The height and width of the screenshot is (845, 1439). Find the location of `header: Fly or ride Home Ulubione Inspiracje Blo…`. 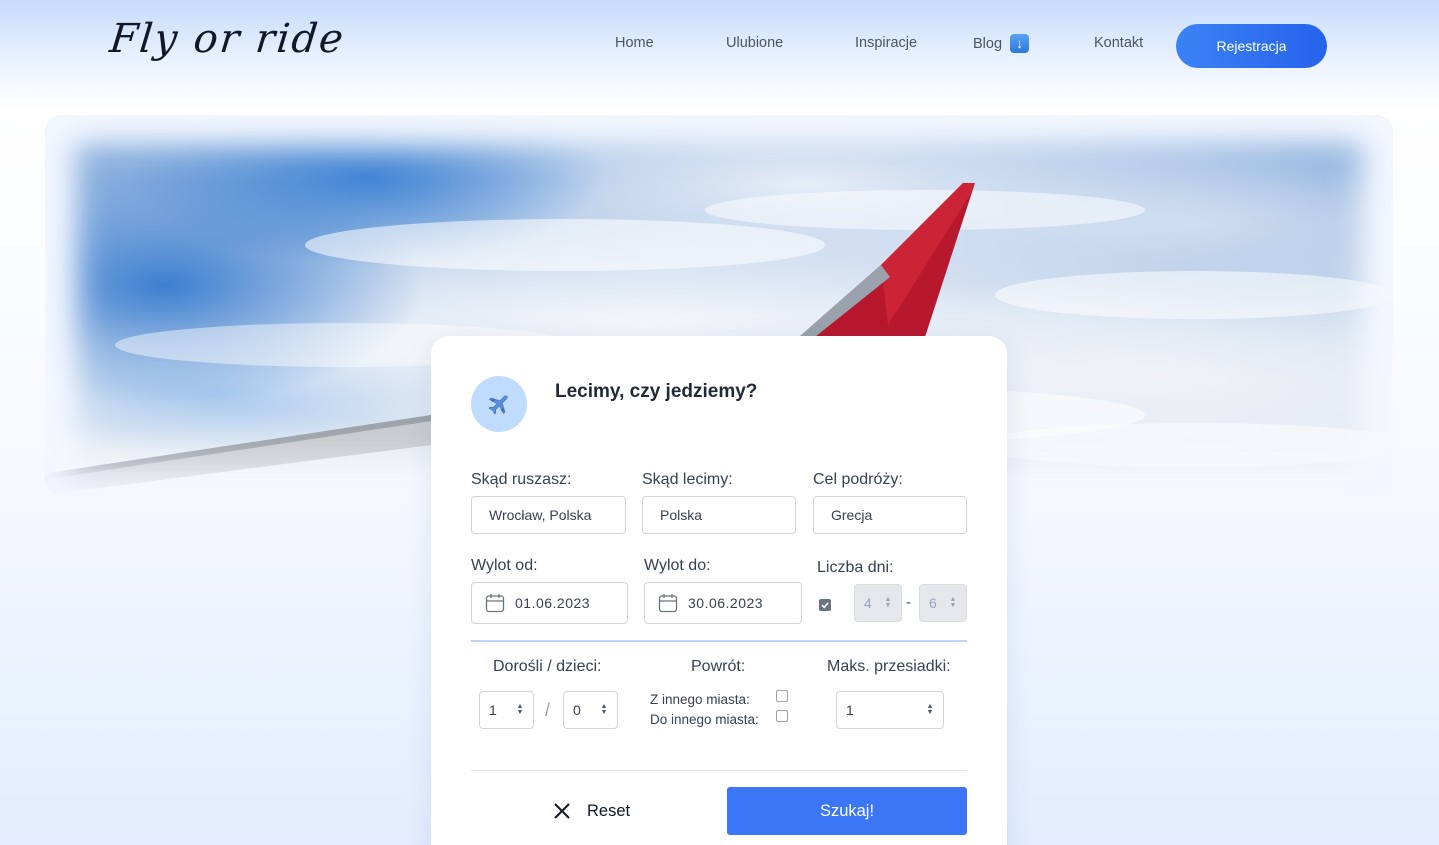

header: Fly or ride Home Ulubione Inspiracje Blo… is located at coordinates (719, 47).